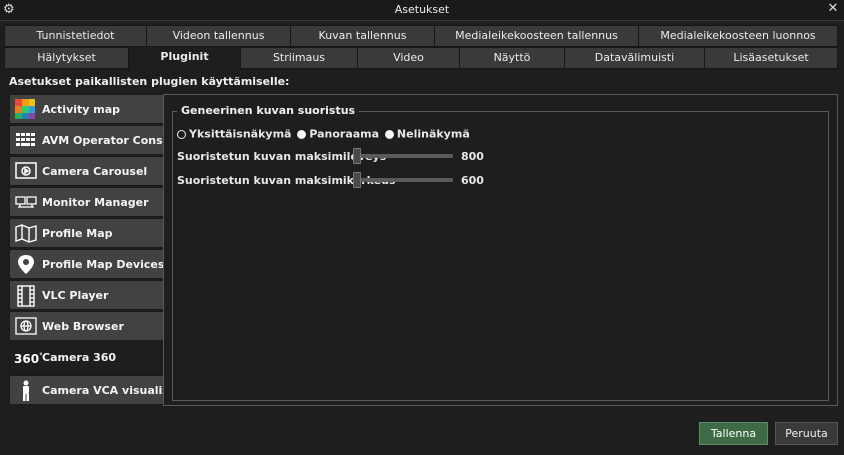  I want to click on radio-panorama: Panoraama, so click(338, 134).